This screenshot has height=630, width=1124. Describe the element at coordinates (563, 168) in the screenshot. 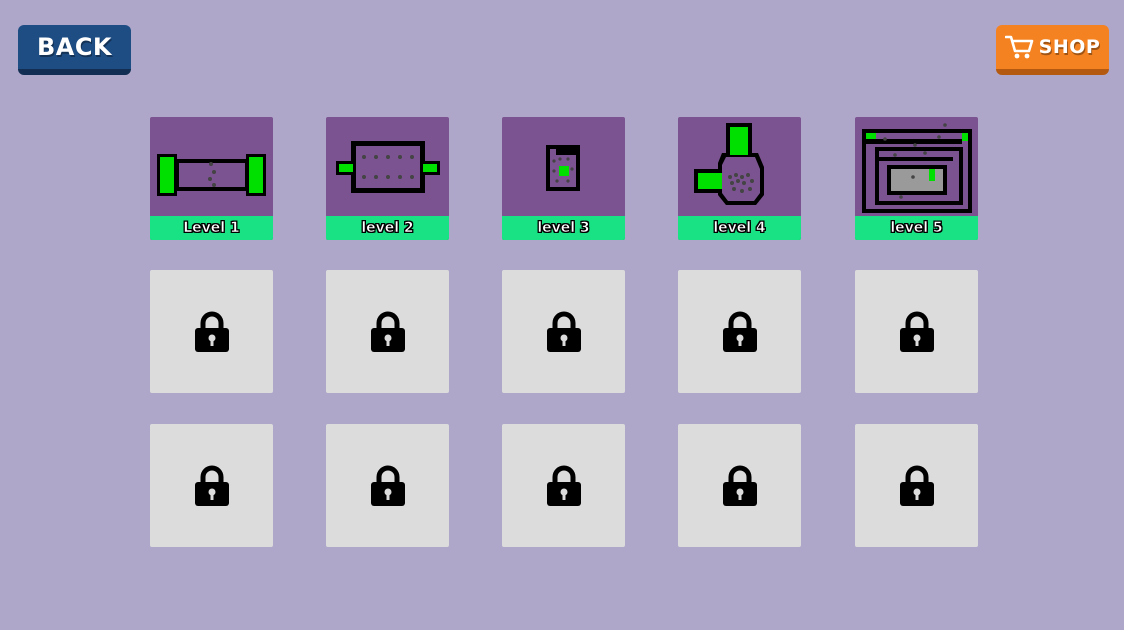

I see `level-3-thumbnail` at that location.